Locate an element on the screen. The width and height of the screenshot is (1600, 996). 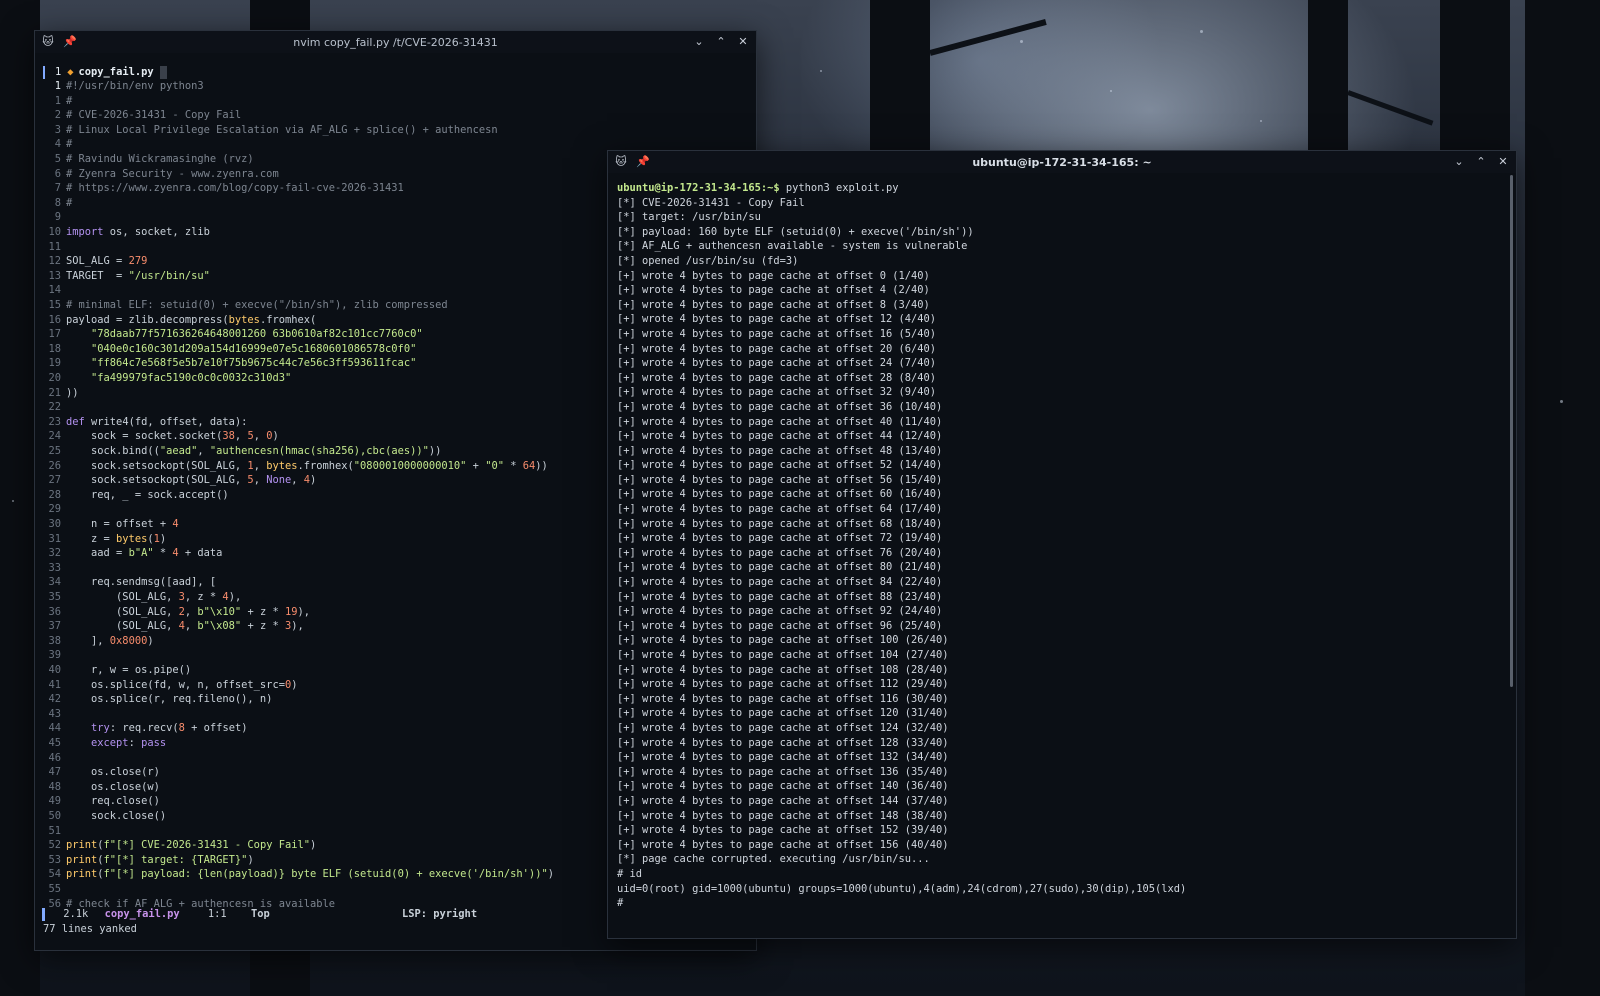
code-line: 8 # is located at coordinates (54, 203).